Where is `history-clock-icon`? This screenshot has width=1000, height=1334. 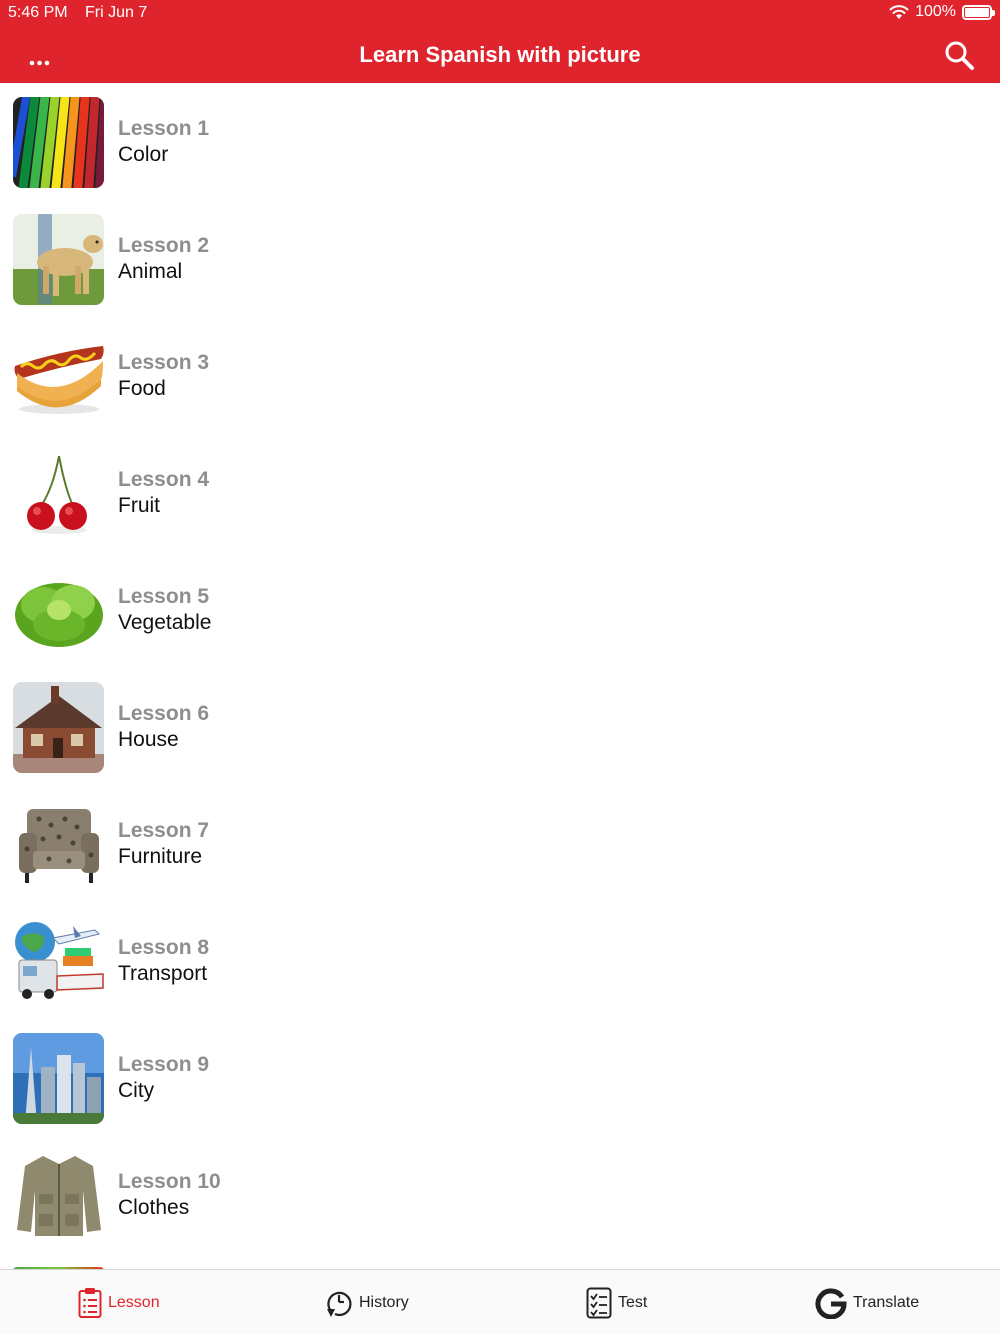 history-clock-icon is located at coordinates (339, 1304).